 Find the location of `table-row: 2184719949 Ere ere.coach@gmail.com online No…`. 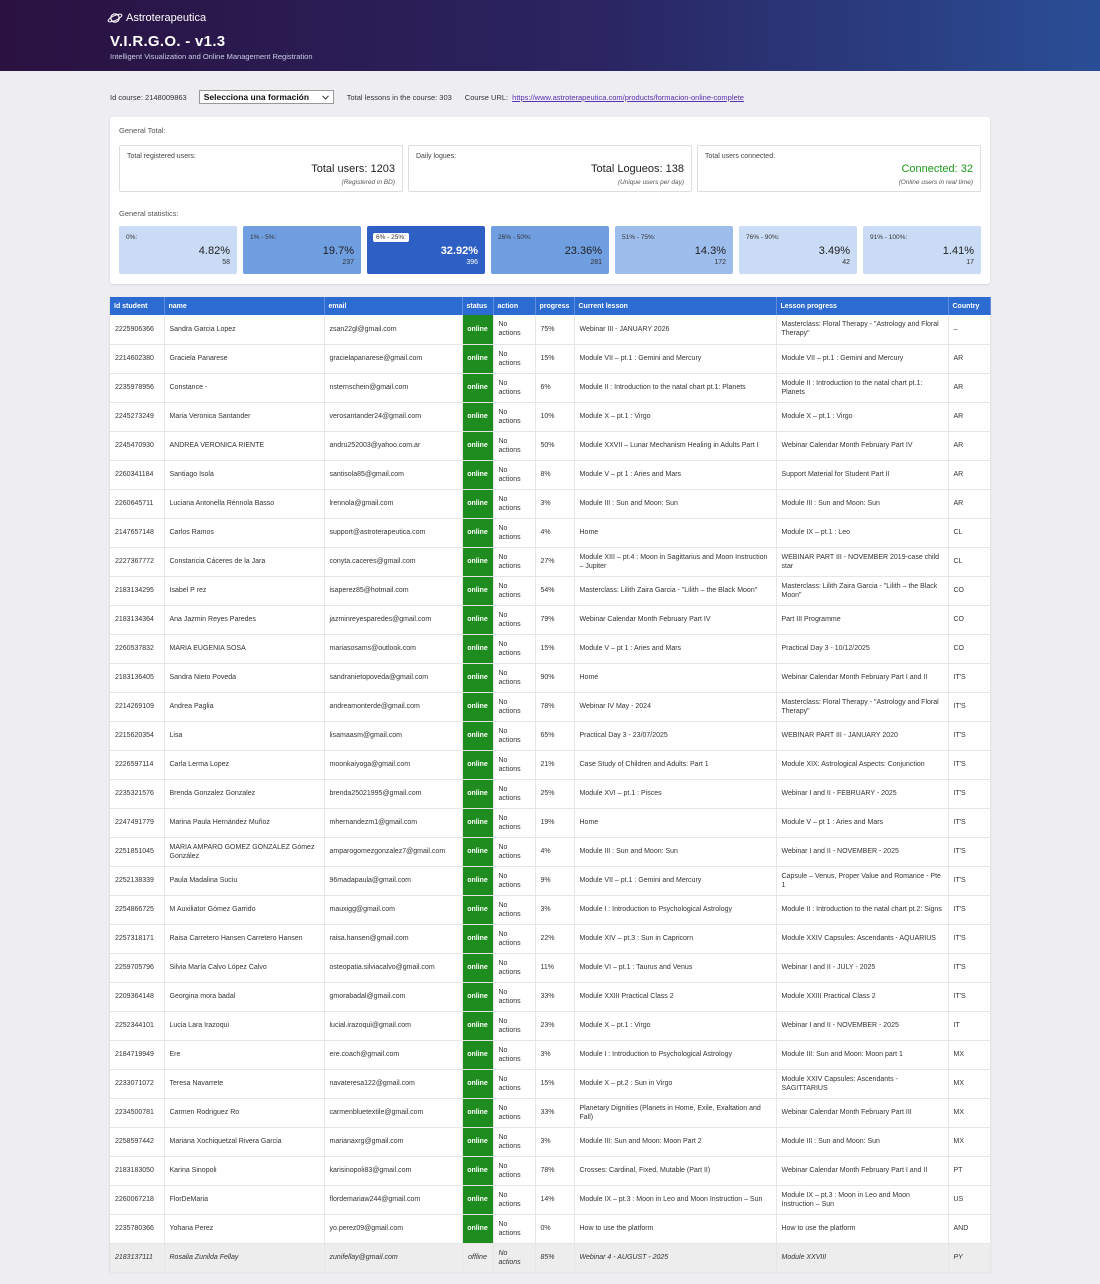

table-row: 2184719949 Ere ere.coach@gmail.com online No… is located at coordinates (550, 1055).